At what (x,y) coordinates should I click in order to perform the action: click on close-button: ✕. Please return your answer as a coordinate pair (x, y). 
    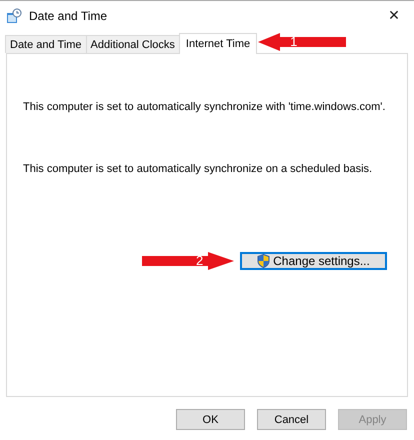
    Looking at the image, I should click on (394, 16).